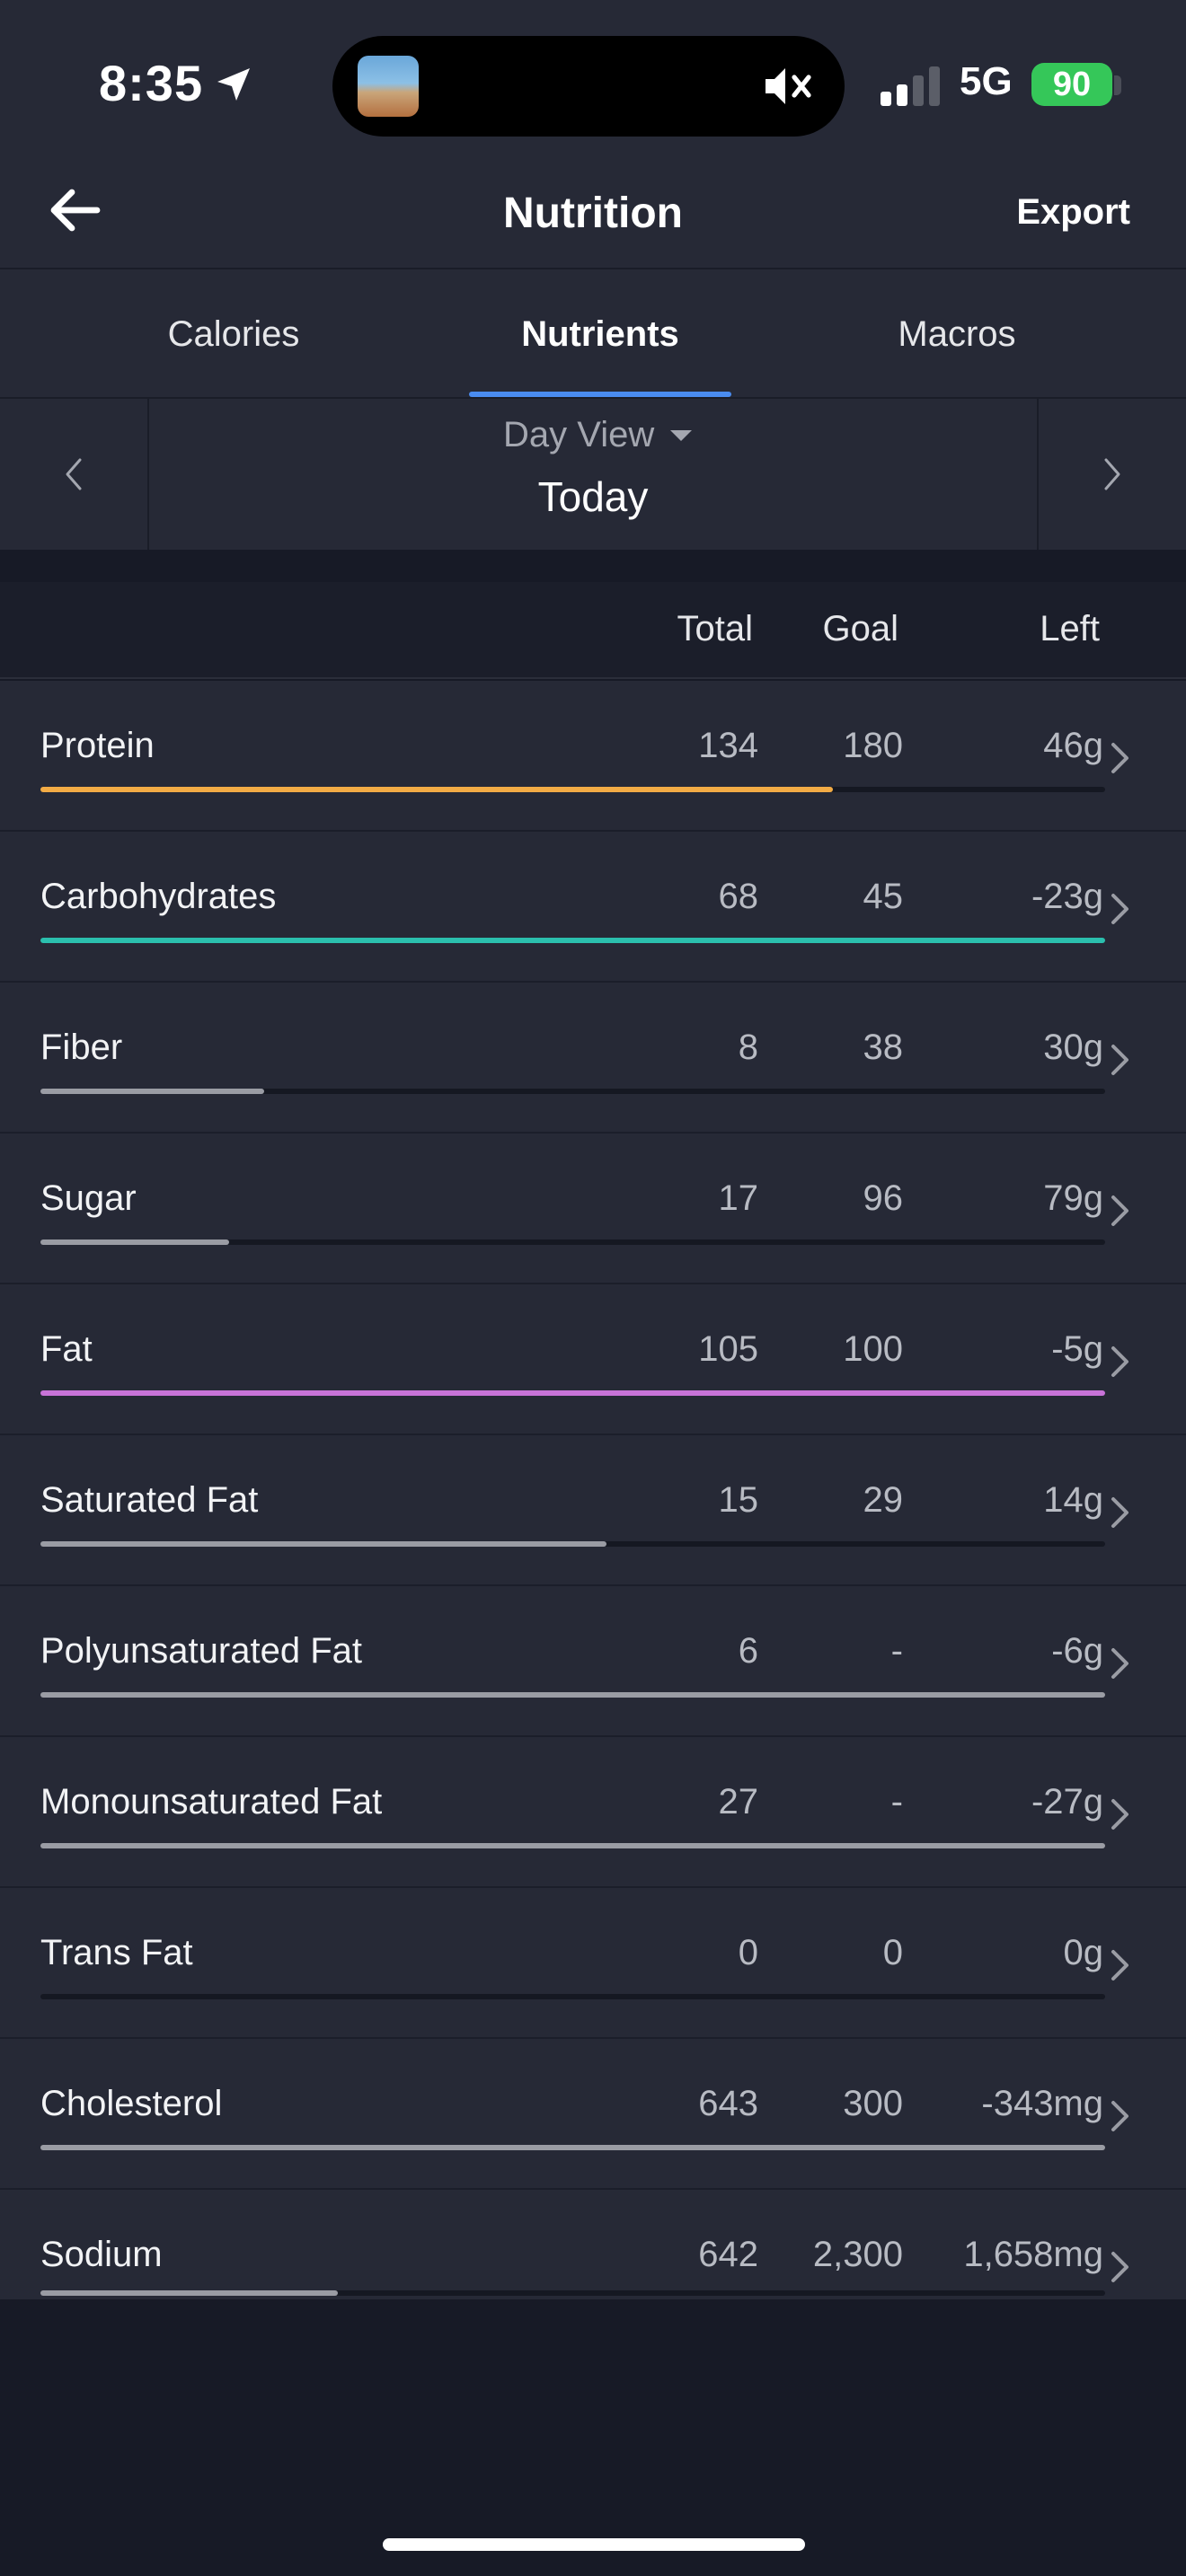 The image size is (1186, 2576). I want to click on nutrient-goal: 45, so click(883, 896).